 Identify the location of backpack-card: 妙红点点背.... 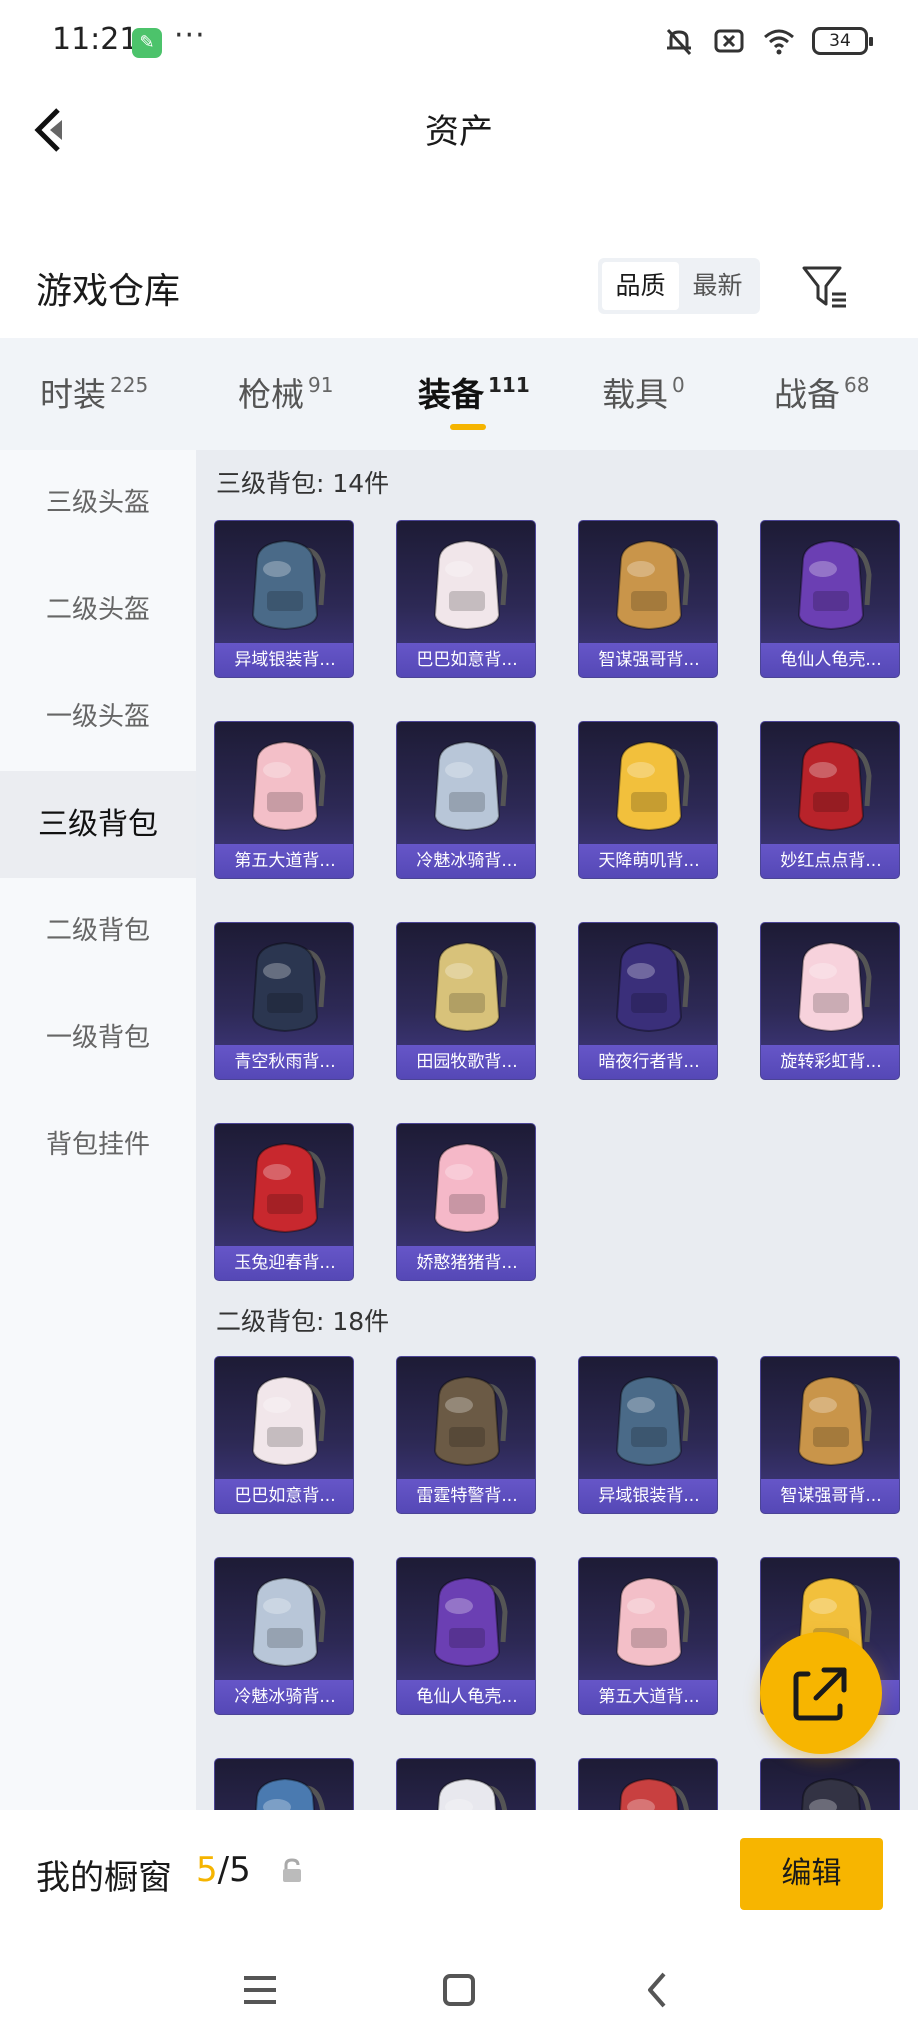
(830, 800).